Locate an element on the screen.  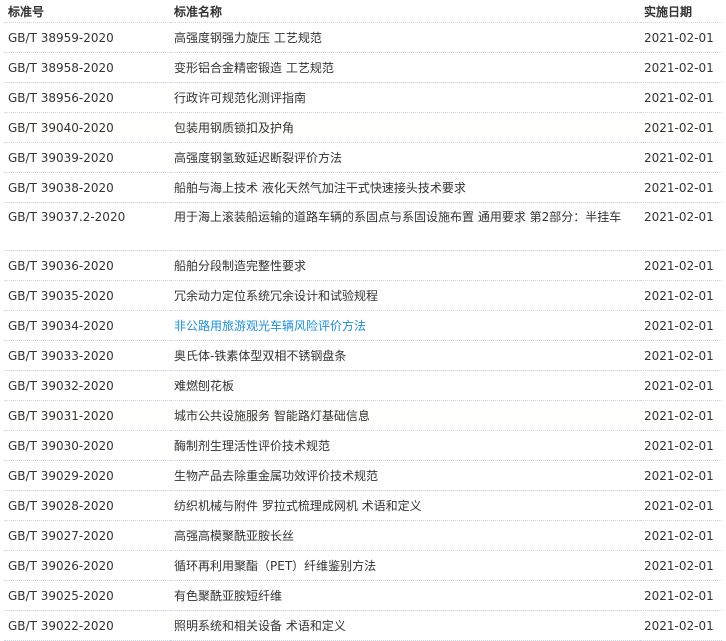
standard-name-cell: 酶制剂生理活性评价技术规范 is located at coordinates (405, 445).